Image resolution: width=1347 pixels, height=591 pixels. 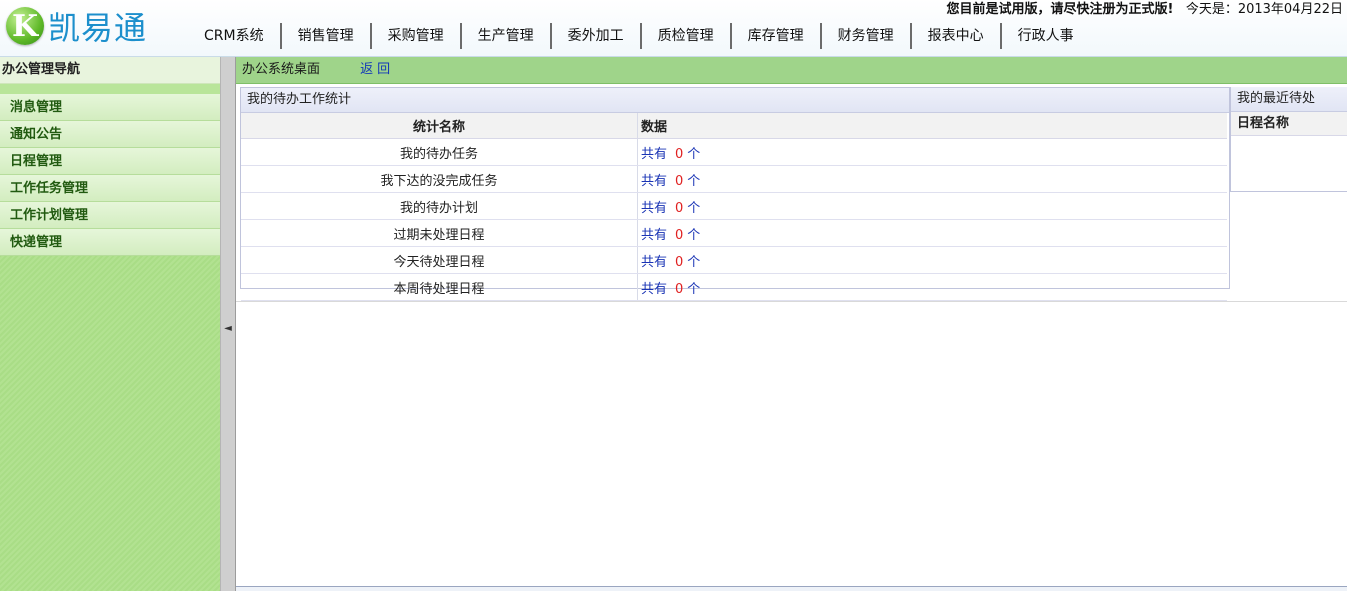 I want to click on nav-inventory: 库存管理, so click(x=777, y=36).